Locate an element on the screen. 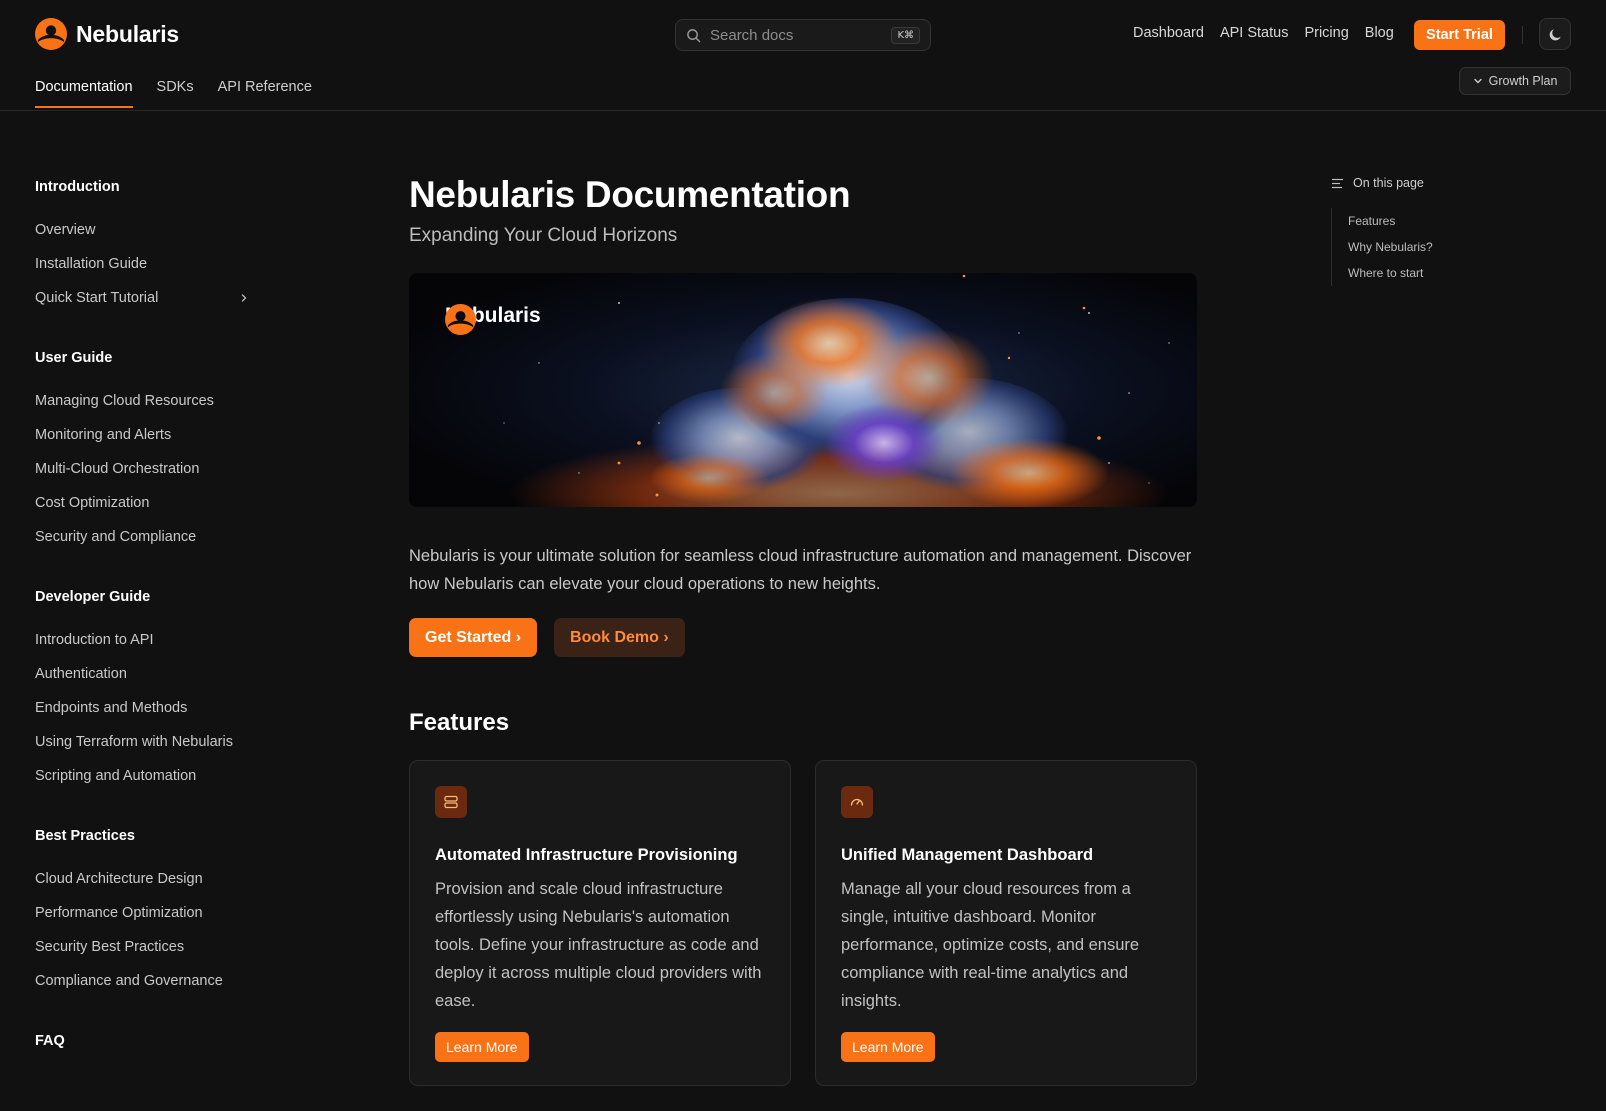 The image size is (1606, 1111). sidebar-item-security-and-compliance: Security and Compliance is located at coordinates (150, 537).